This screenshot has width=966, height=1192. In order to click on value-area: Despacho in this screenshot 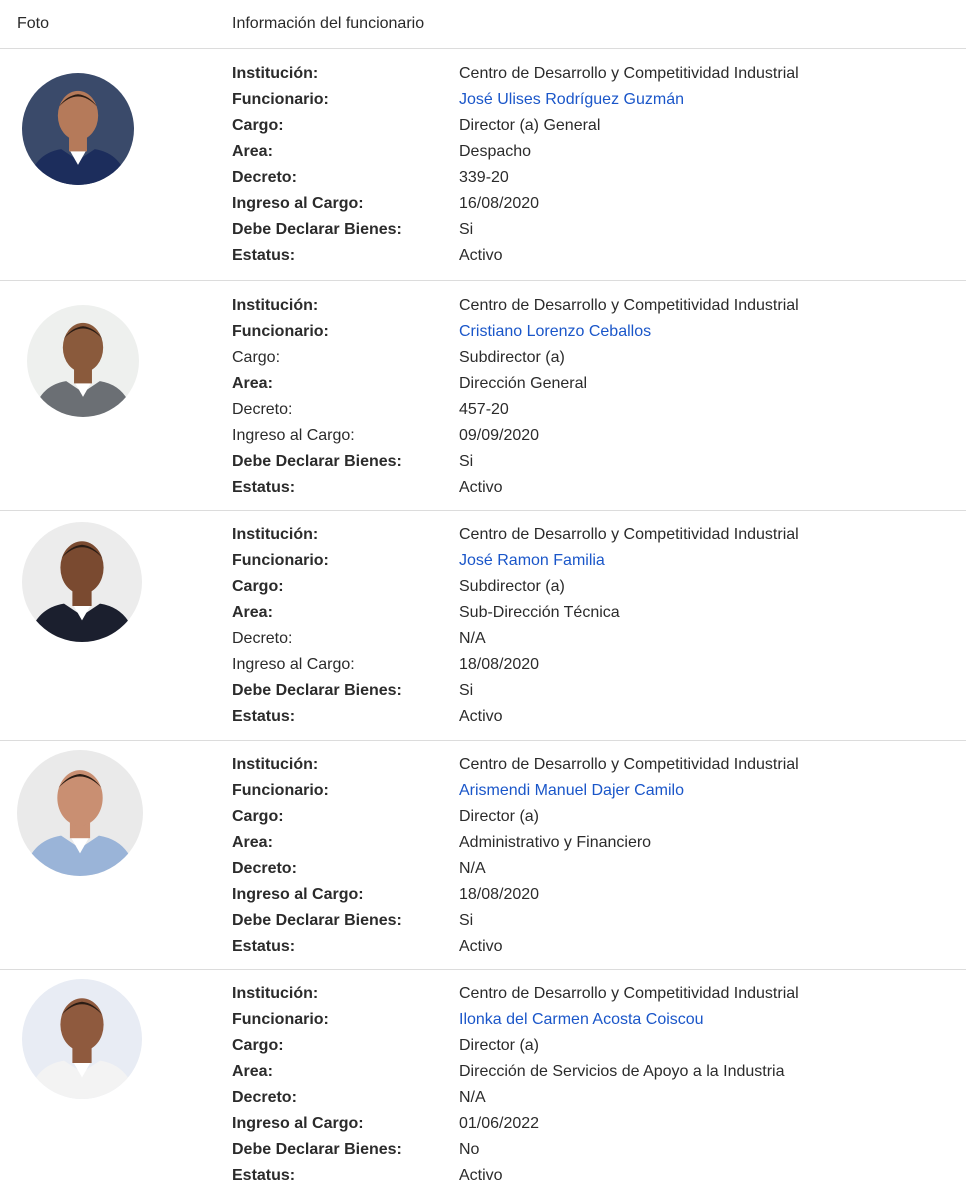, I will do `click(495, 151)`.